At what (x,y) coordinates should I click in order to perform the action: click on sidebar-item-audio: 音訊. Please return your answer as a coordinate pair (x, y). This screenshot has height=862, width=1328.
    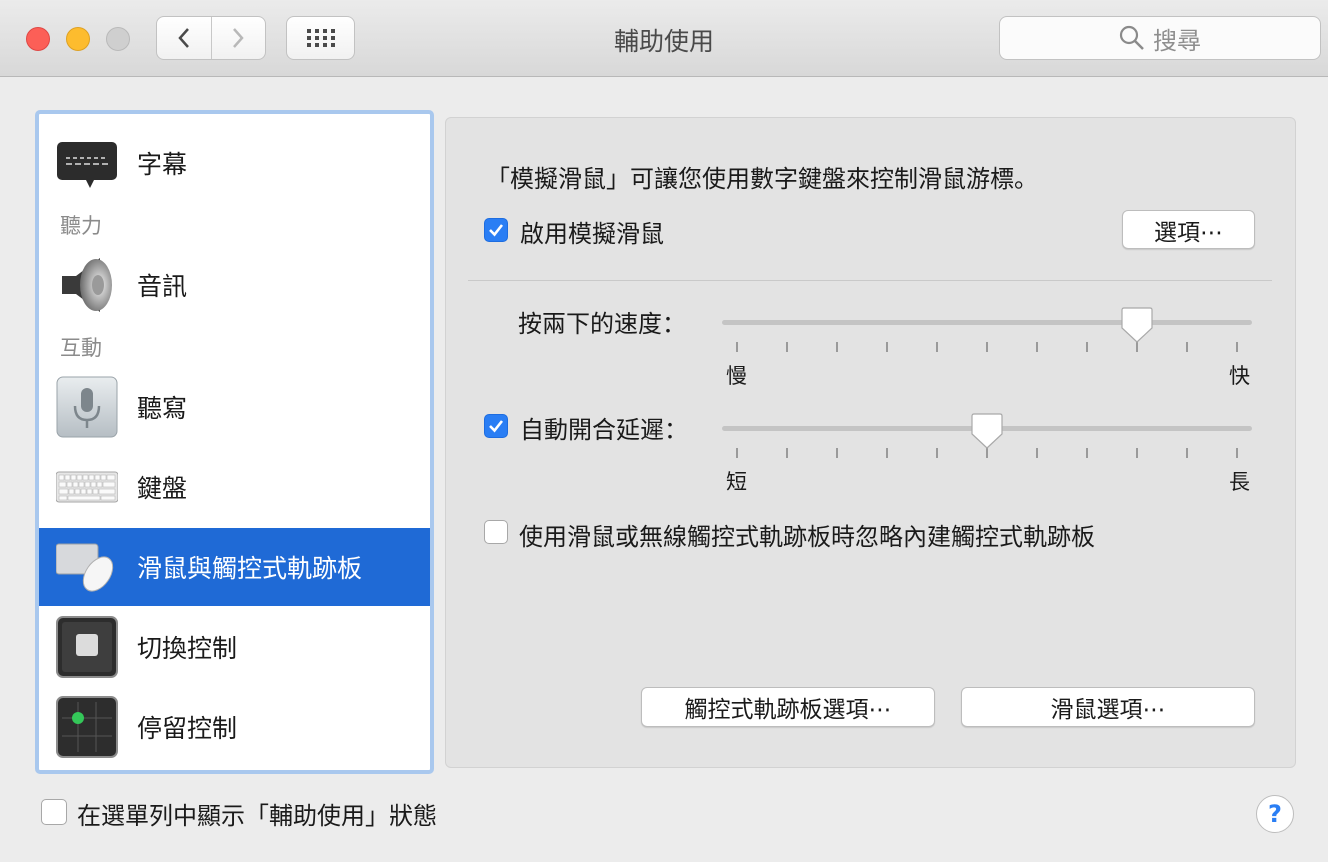
    Looking at the image, I should click on (234, 285).